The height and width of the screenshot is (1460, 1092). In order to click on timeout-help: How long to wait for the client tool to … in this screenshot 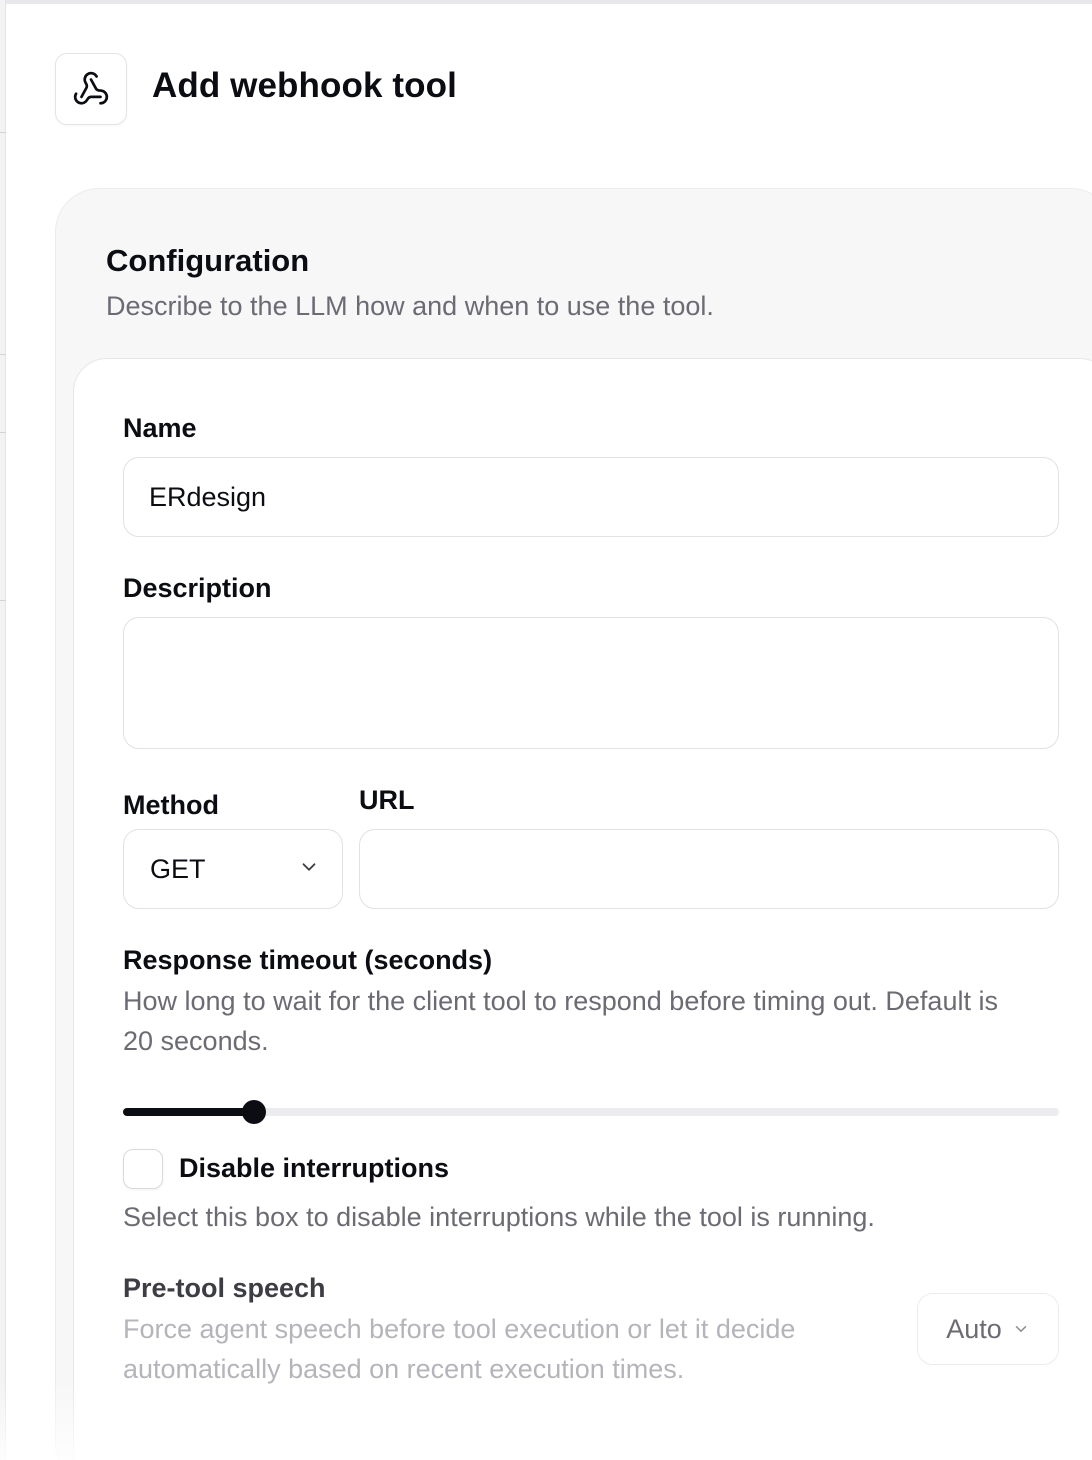, I will do `click(560, 1021)`.